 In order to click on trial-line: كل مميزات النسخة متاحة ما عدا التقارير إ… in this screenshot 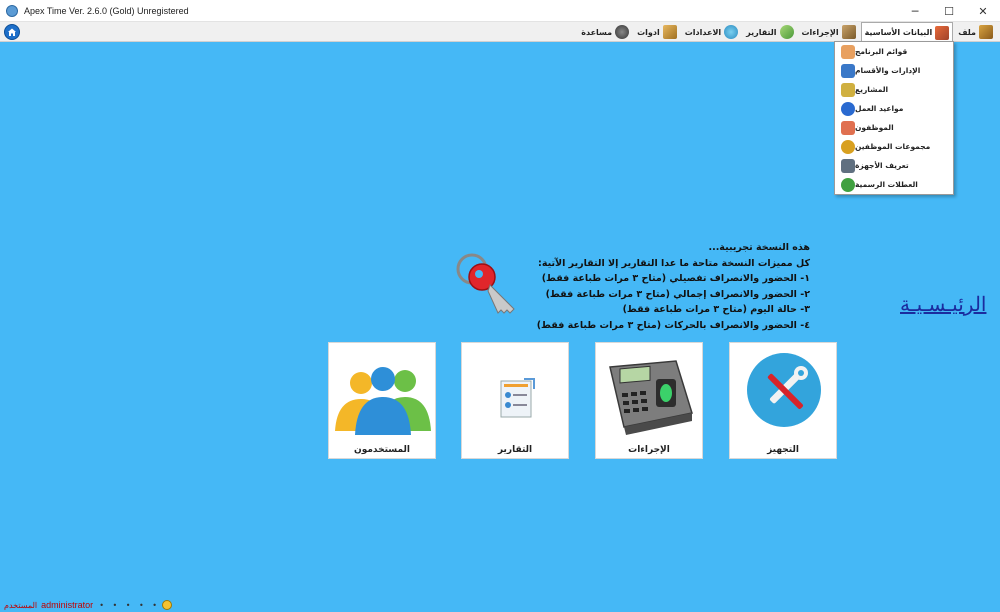, I will do `click(674, 263)`.